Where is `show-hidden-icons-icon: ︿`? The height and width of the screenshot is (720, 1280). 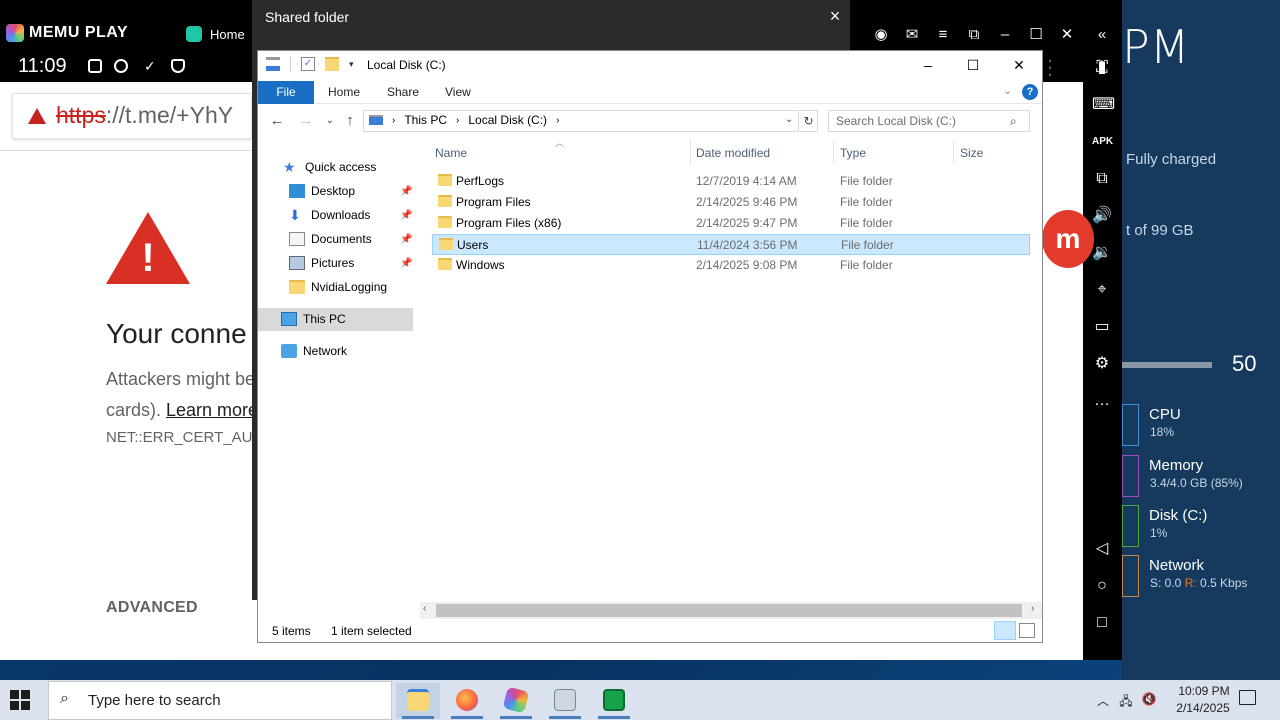 show-hidden-icons-icon: ︿ is located at coordinates (1103, 700).